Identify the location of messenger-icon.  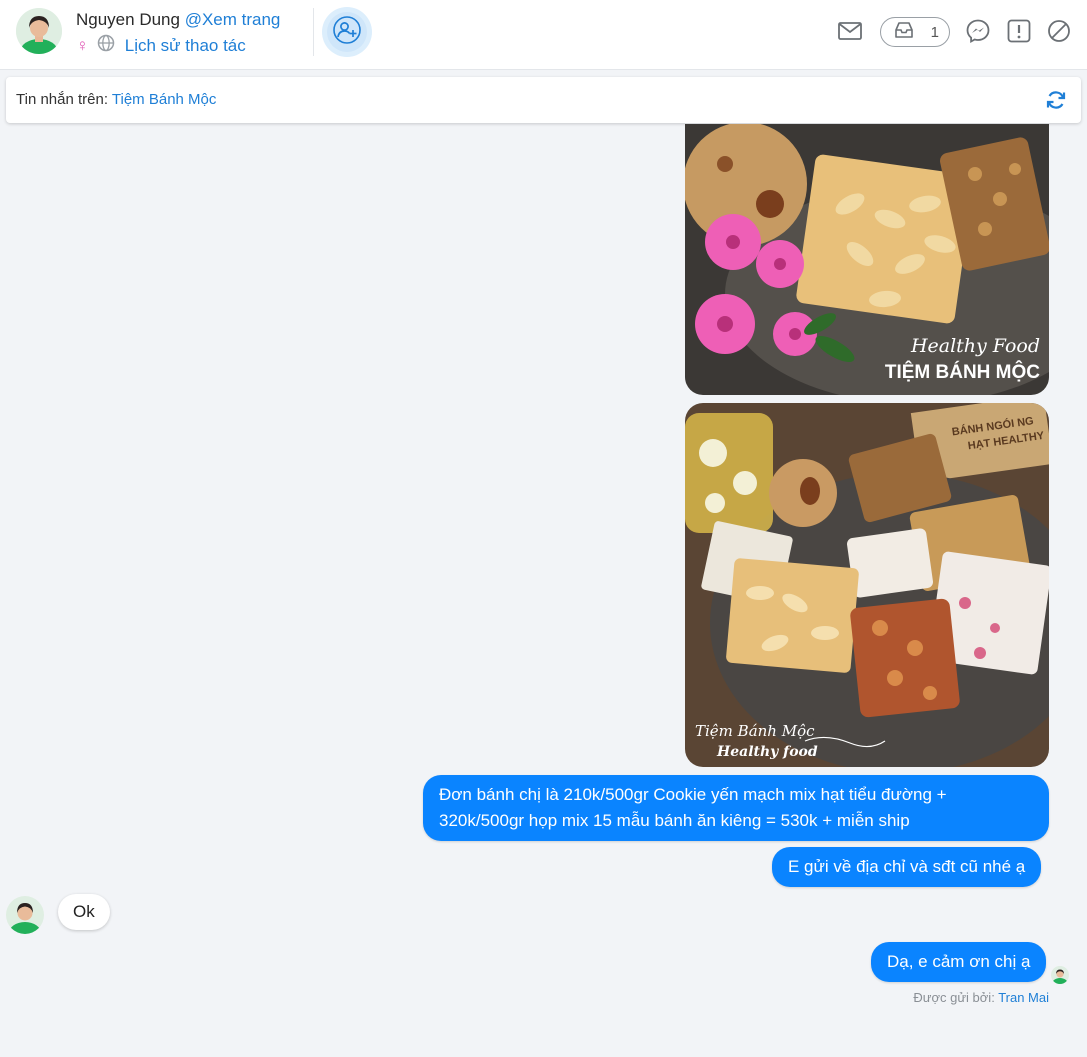
(978, 33).